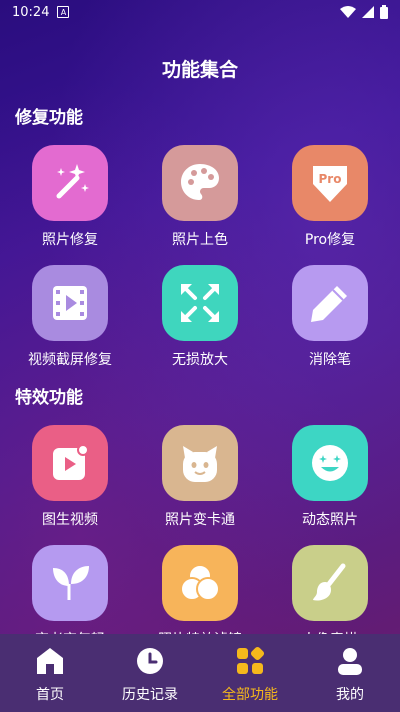  I want to click on feature-photo-repair: 照片修复, so click(70, 197).